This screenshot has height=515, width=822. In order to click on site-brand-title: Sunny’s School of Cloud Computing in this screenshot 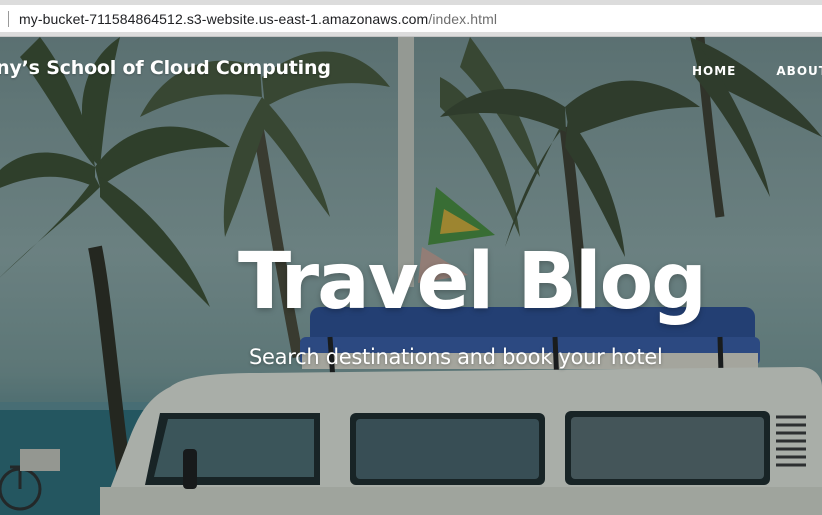, I will do `click(165, 68)`.